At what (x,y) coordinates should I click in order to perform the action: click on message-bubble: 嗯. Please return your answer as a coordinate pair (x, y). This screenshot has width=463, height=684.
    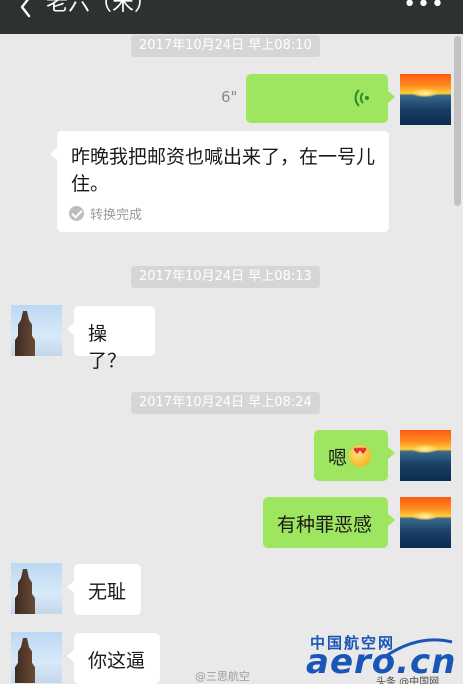
    Looking at the image, I should click on (354, 455).